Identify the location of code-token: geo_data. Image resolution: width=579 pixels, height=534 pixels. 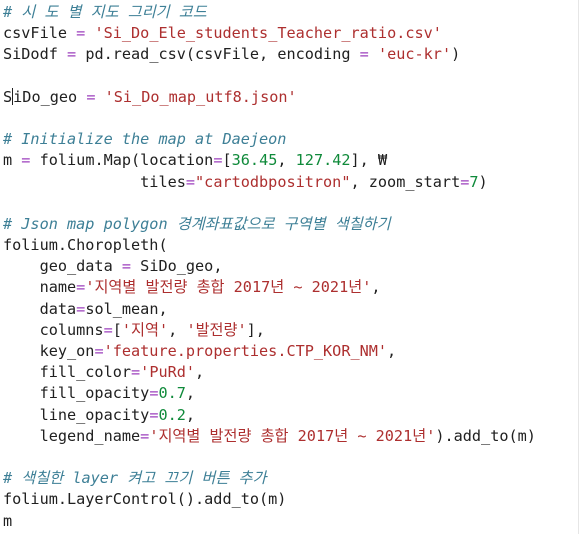
(62, 266).